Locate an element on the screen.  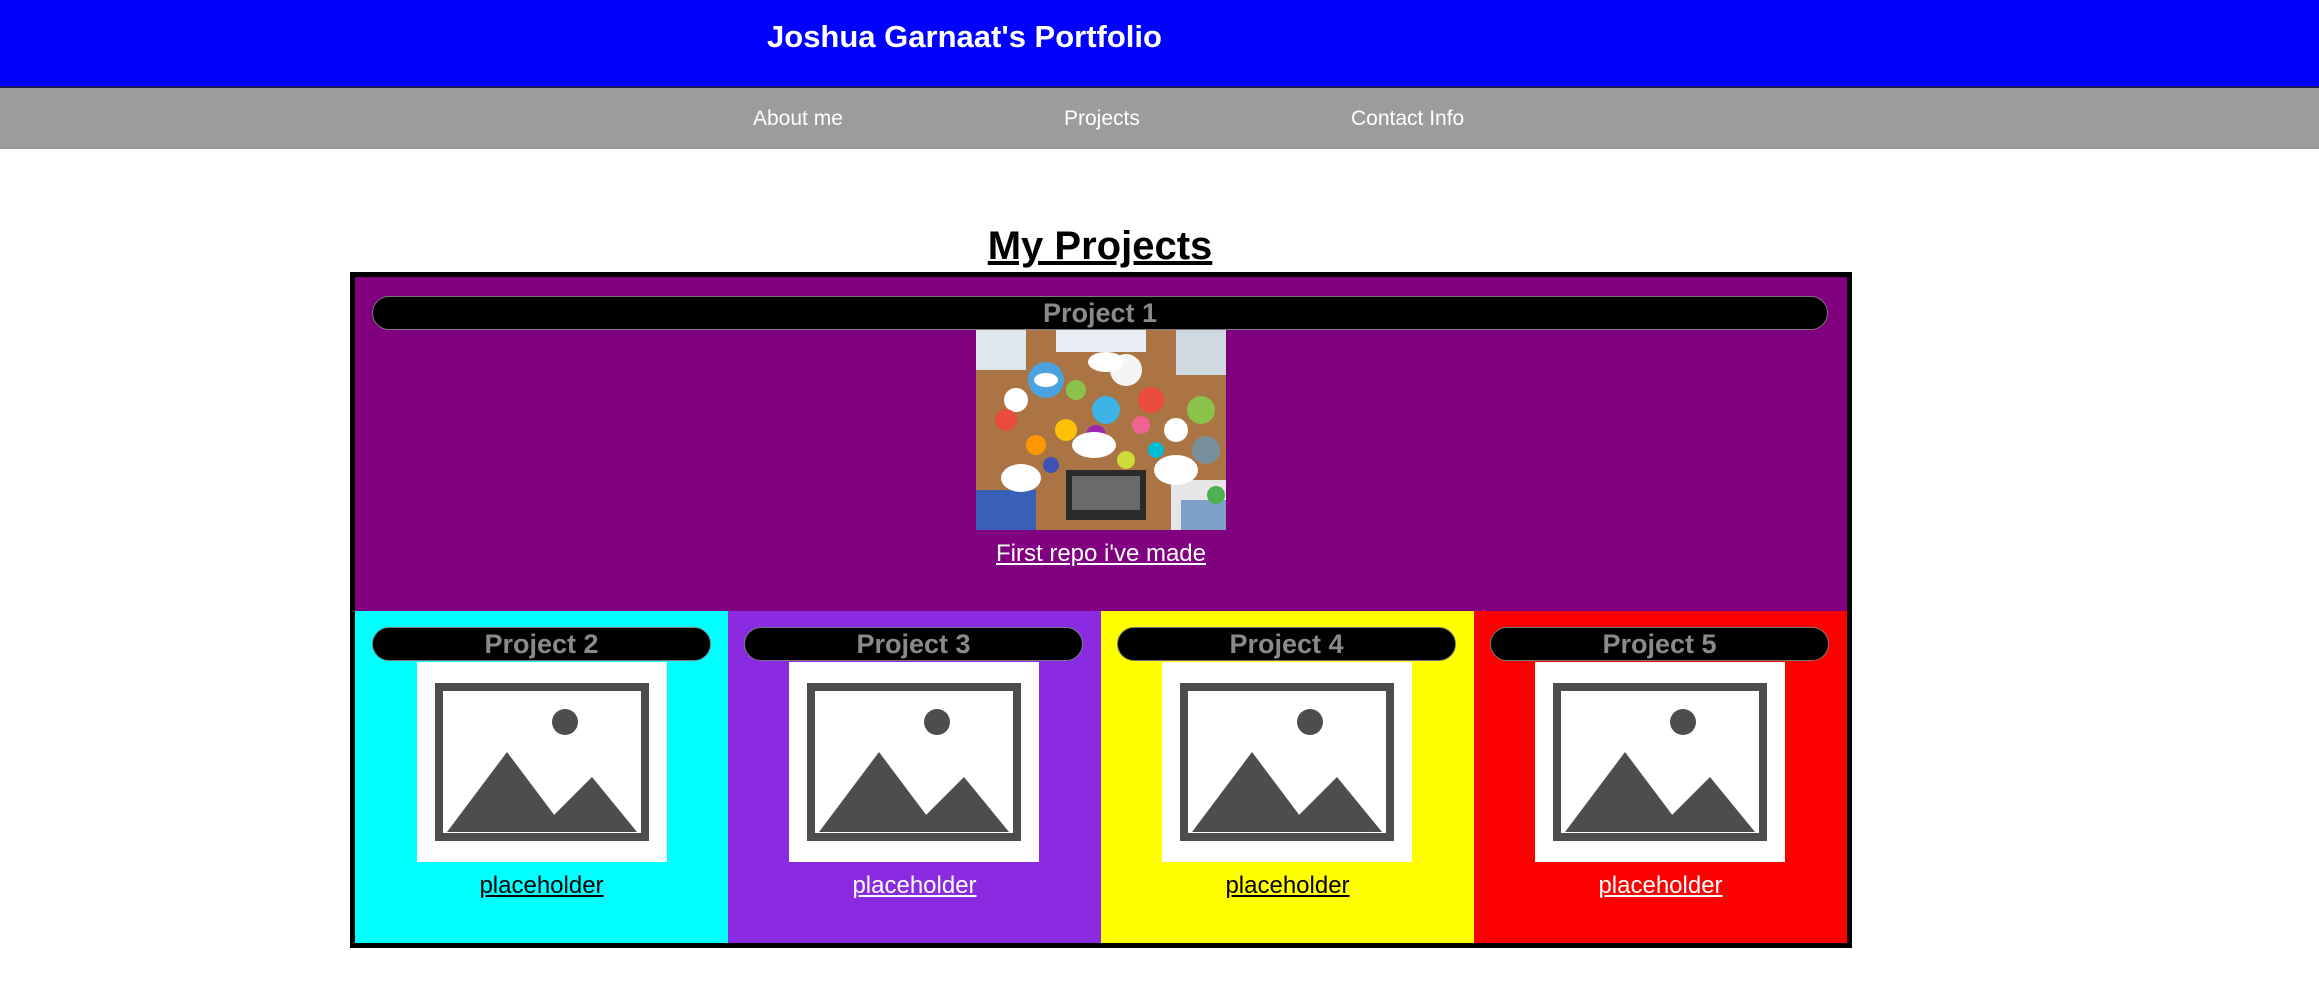
nav-projects: Projects is located at coordinates (1102, 118).